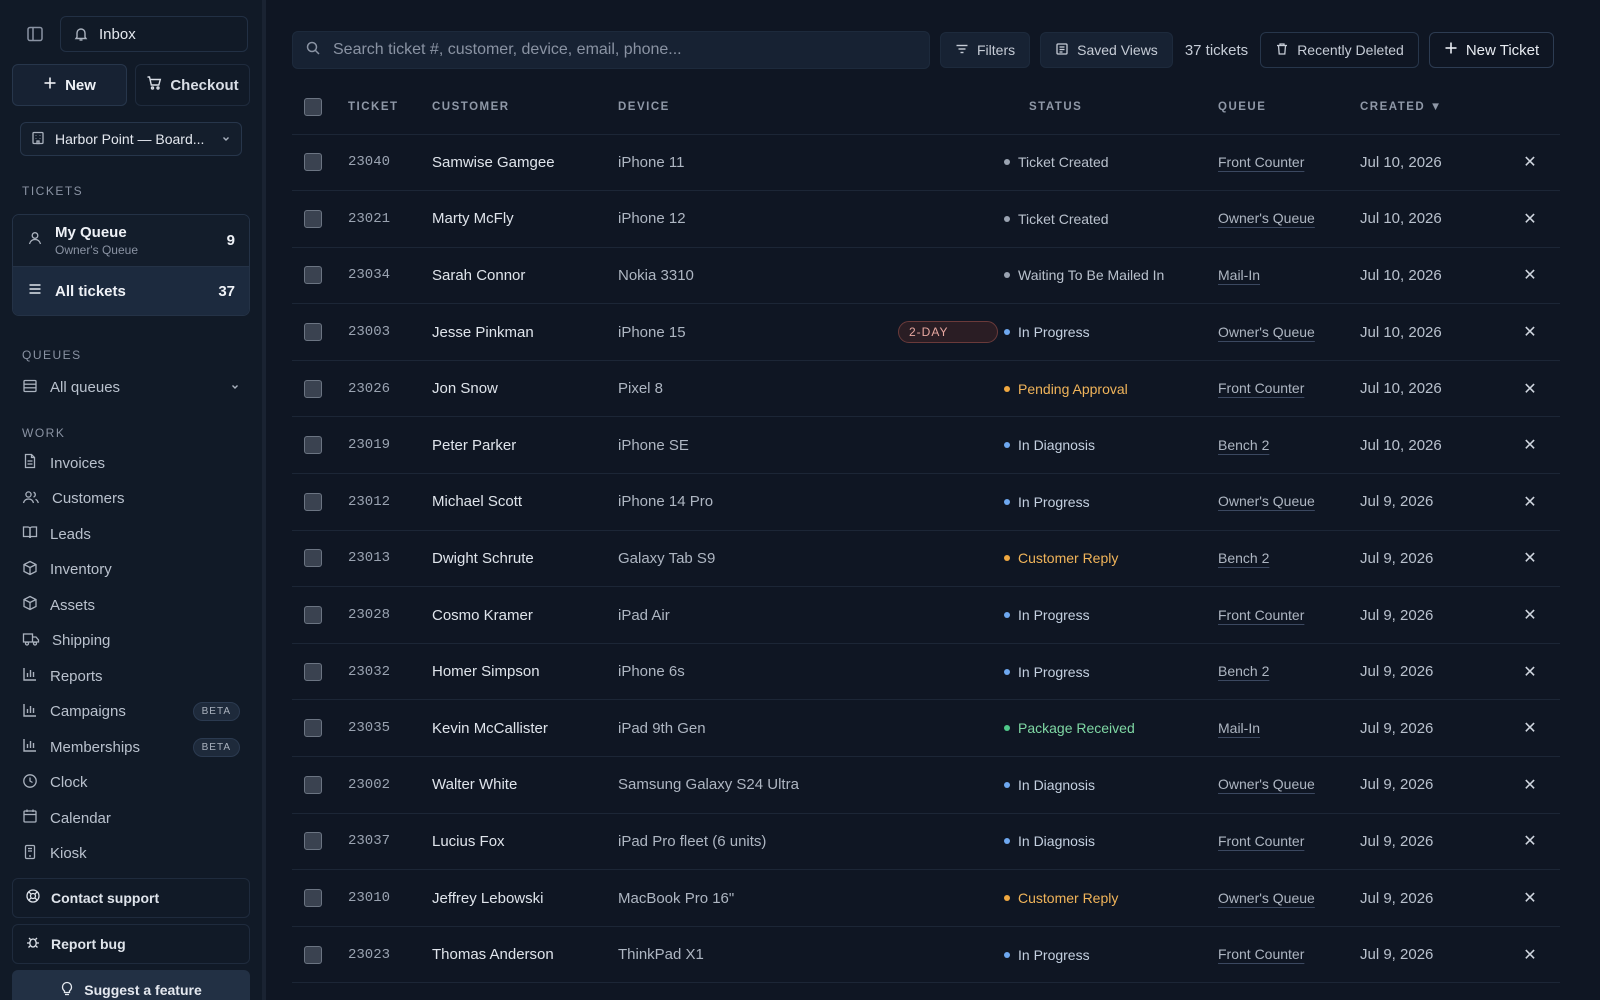 The image size is (1600, 1000). Describe the element at coordinates (525, 842) in the screenshot. I see `customer-name: Lucius Fox` at that location.